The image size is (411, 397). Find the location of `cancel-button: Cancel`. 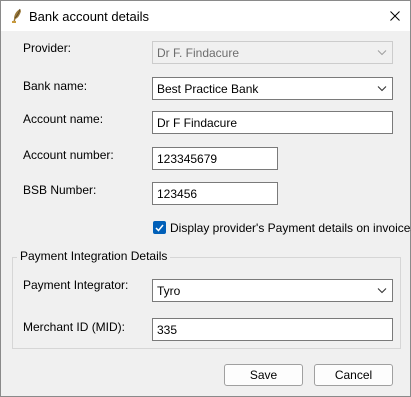

cancel-button: Cancel is located at coordinates (353, 375).